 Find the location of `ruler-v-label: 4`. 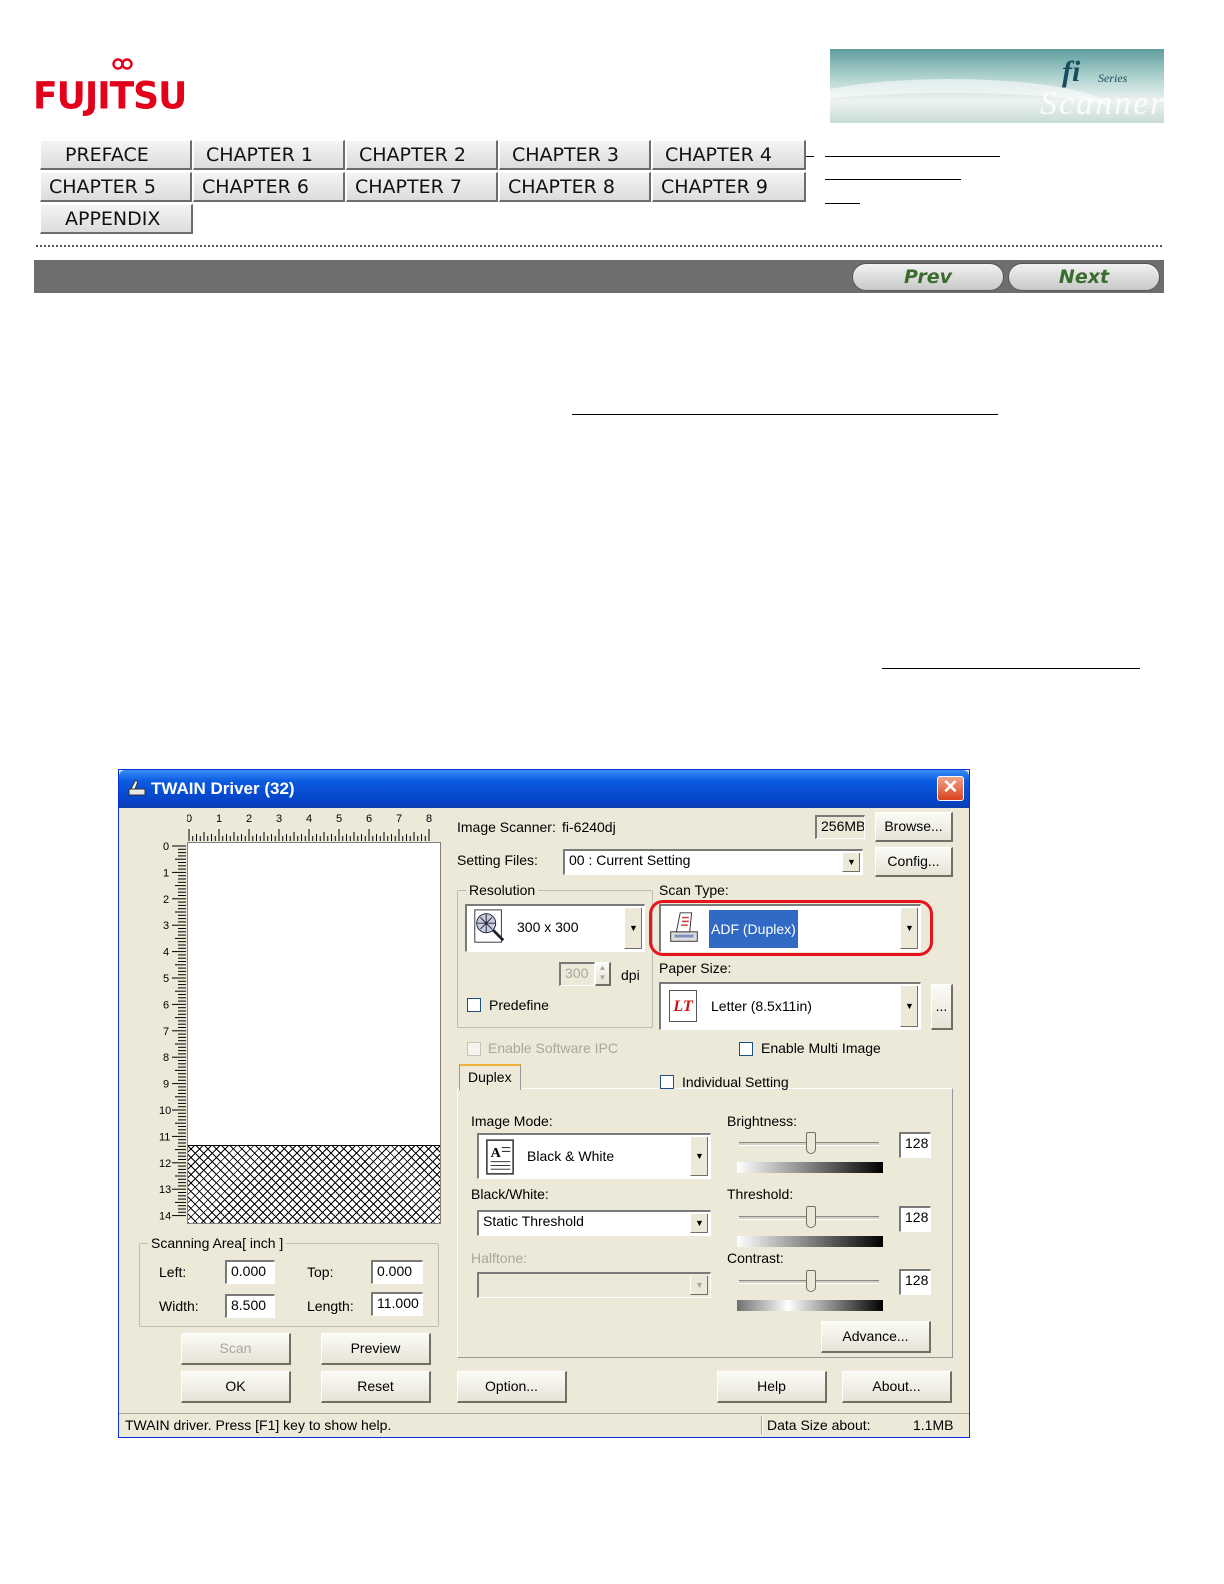

ruler-v-label: 4 is located at coordinates (166, 953).